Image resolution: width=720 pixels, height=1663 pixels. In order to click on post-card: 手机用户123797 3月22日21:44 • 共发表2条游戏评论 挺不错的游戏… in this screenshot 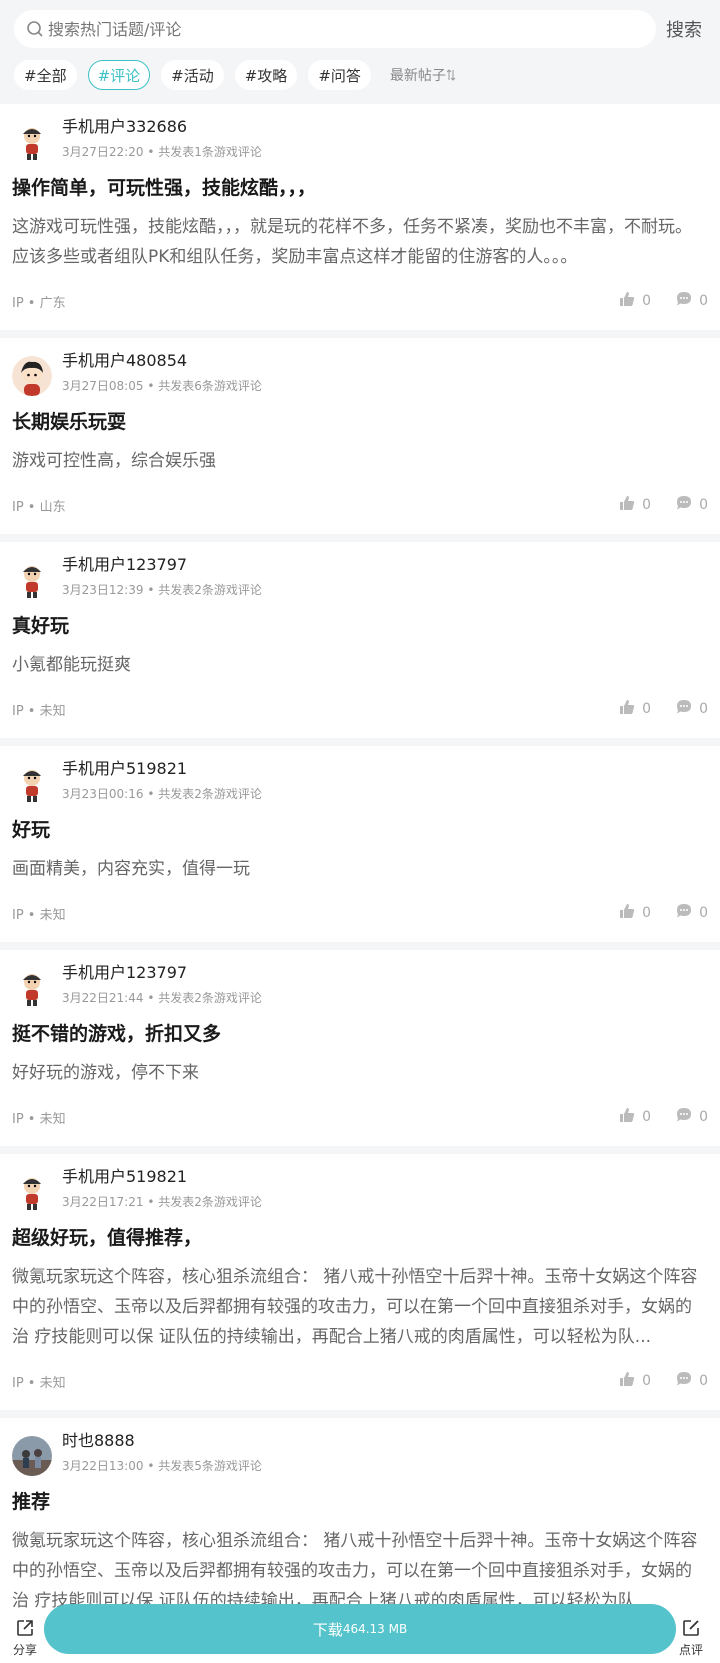, I will do `click(360, 1048)`.